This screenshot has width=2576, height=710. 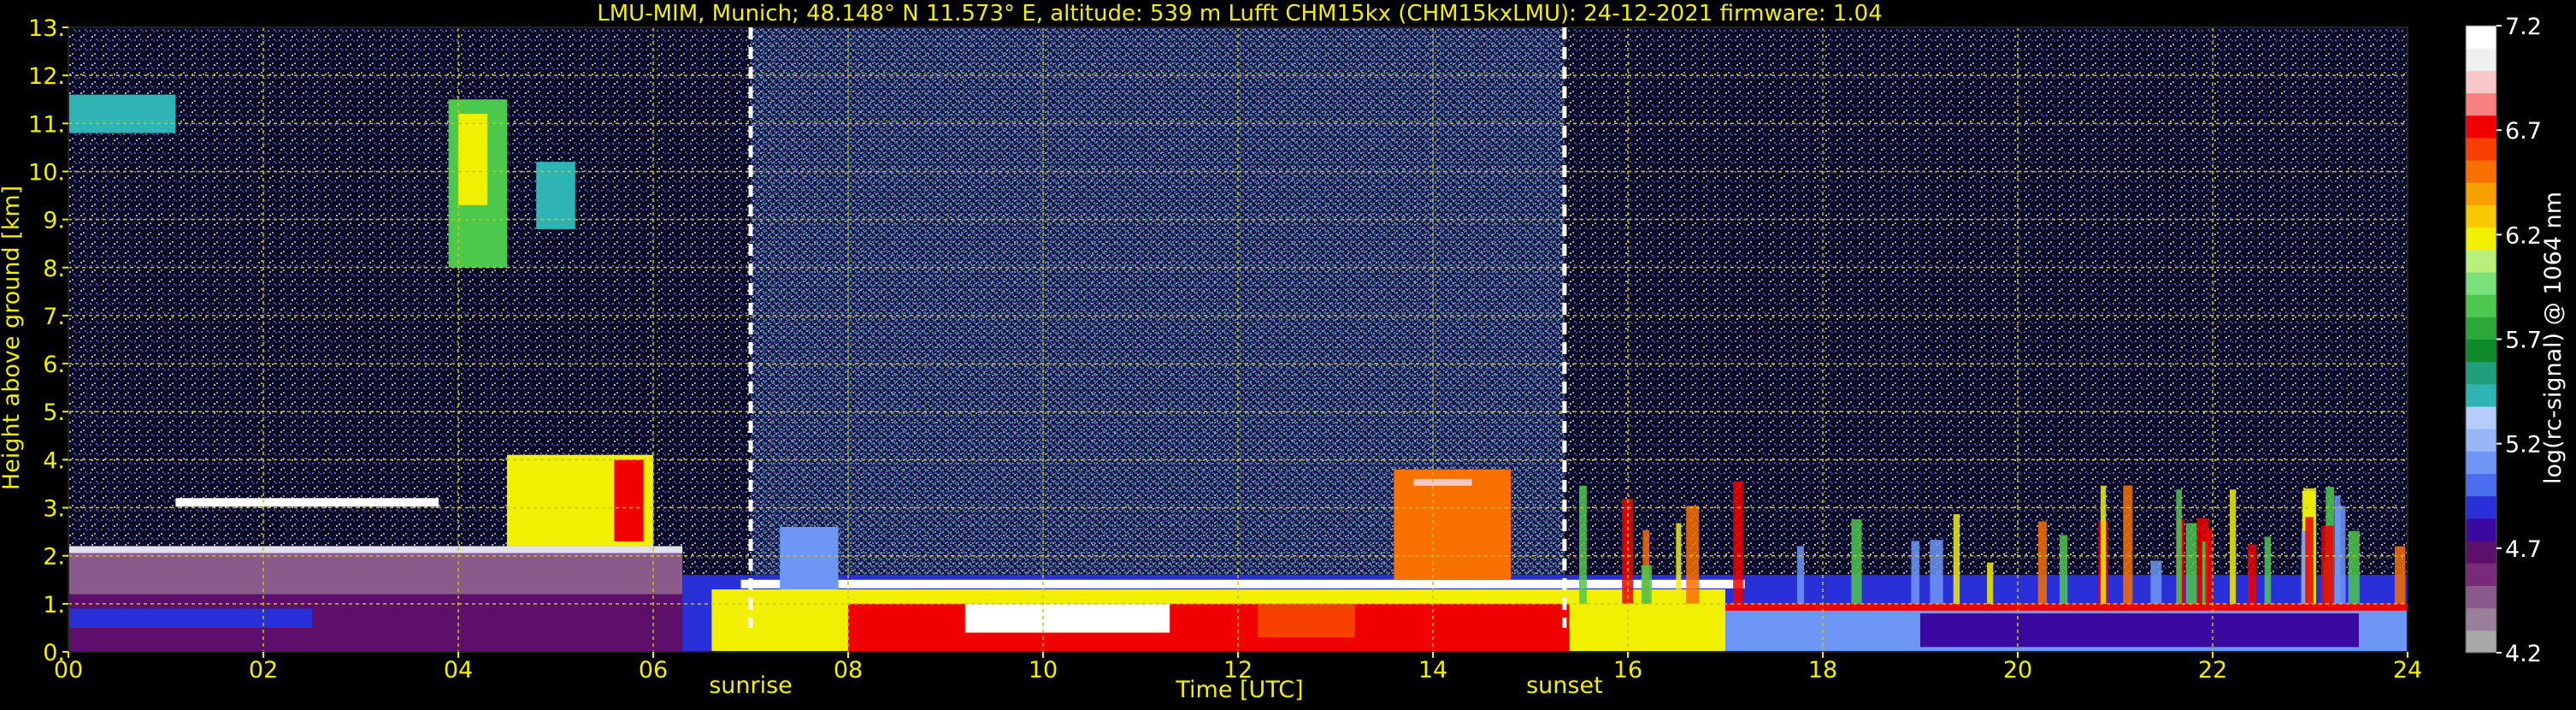 What do you see at coordinates (809, 558) in the screenshot?
I see `cloud-patch-a` at bounding box center [809, 558].